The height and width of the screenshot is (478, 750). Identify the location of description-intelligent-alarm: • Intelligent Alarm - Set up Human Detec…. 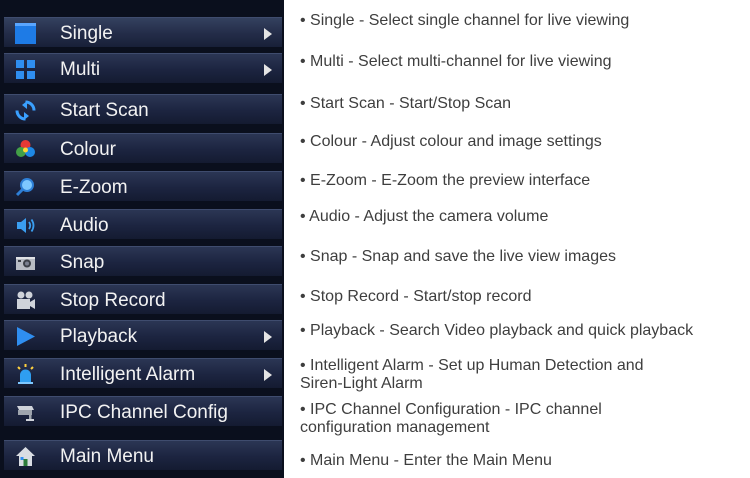
(524, 375).